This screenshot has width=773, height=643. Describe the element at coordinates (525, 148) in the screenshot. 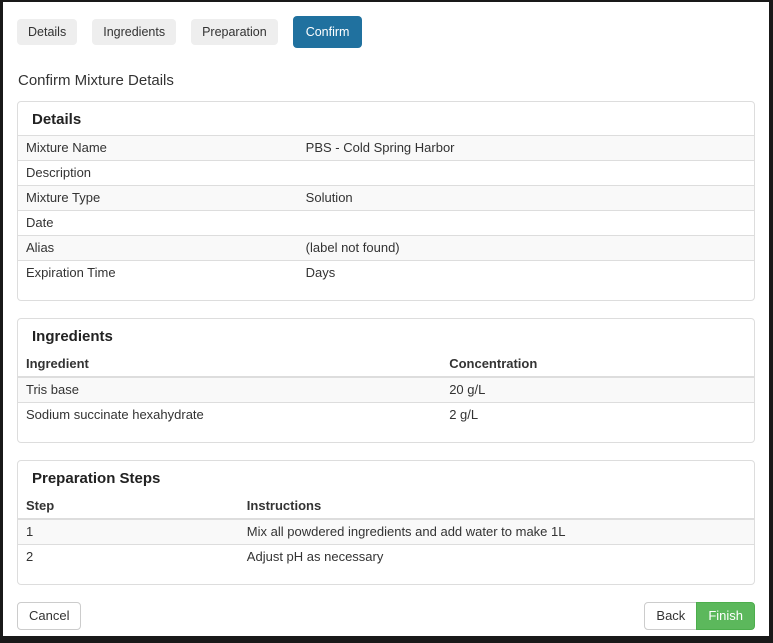

I see `detail-value: PBS - Cold Spring Harbor` at that location.